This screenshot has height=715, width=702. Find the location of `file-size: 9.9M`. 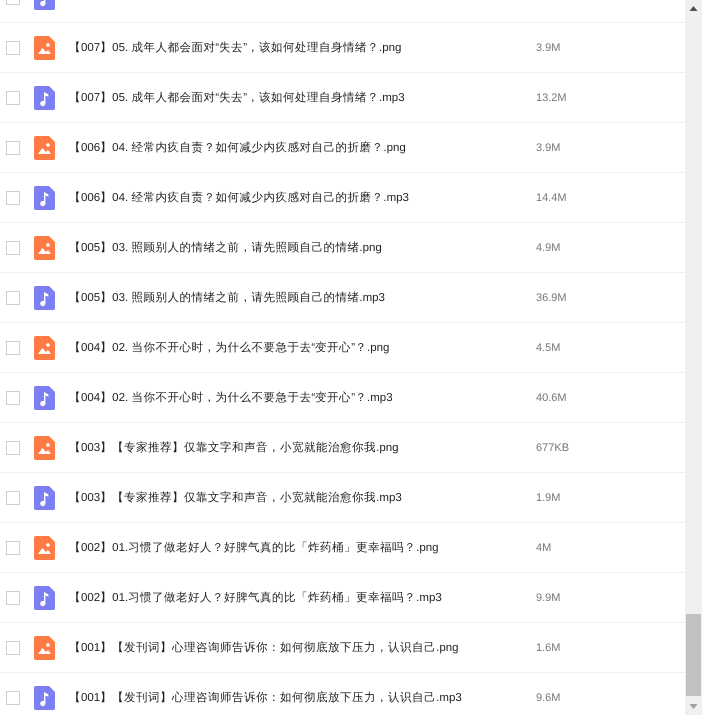

file-size: 9.9M is located at coordinates (548, 598).